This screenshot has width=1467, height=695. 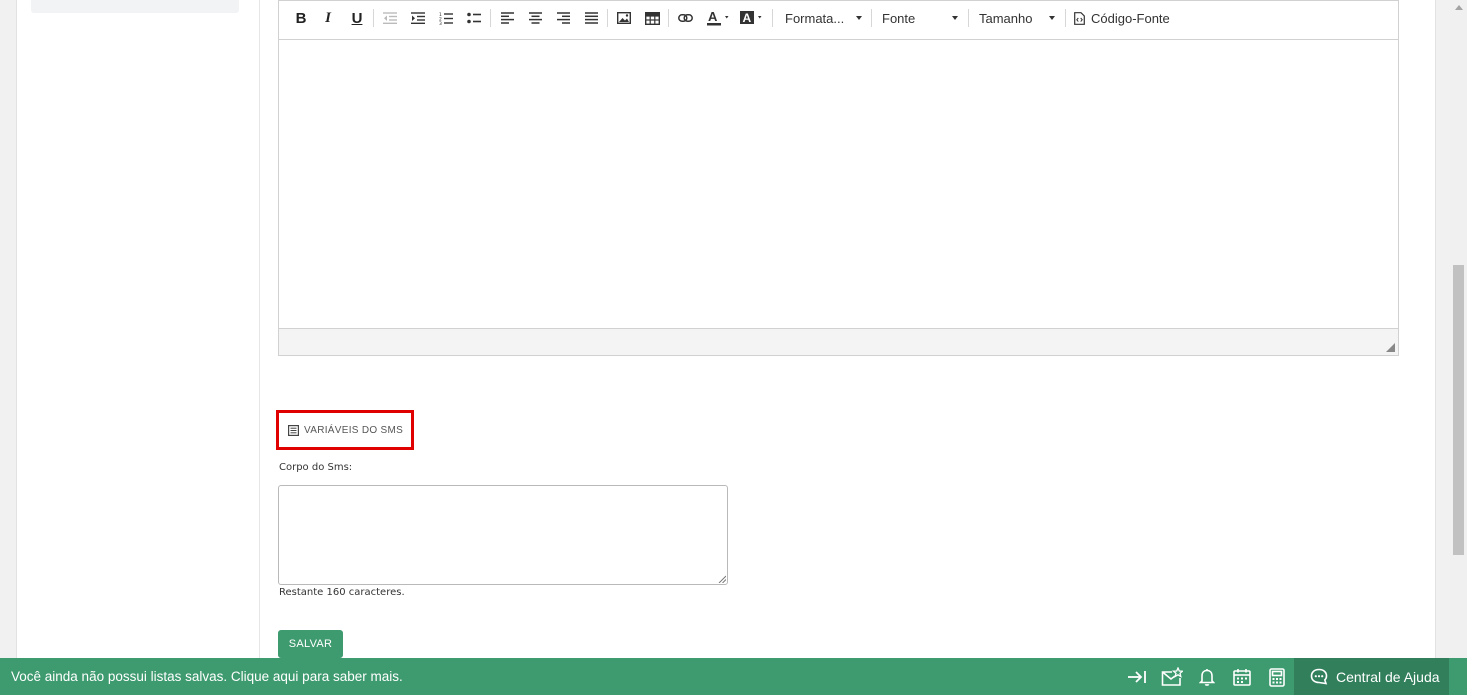 I want to click on outdent-icon, so click(x=390, y=18).